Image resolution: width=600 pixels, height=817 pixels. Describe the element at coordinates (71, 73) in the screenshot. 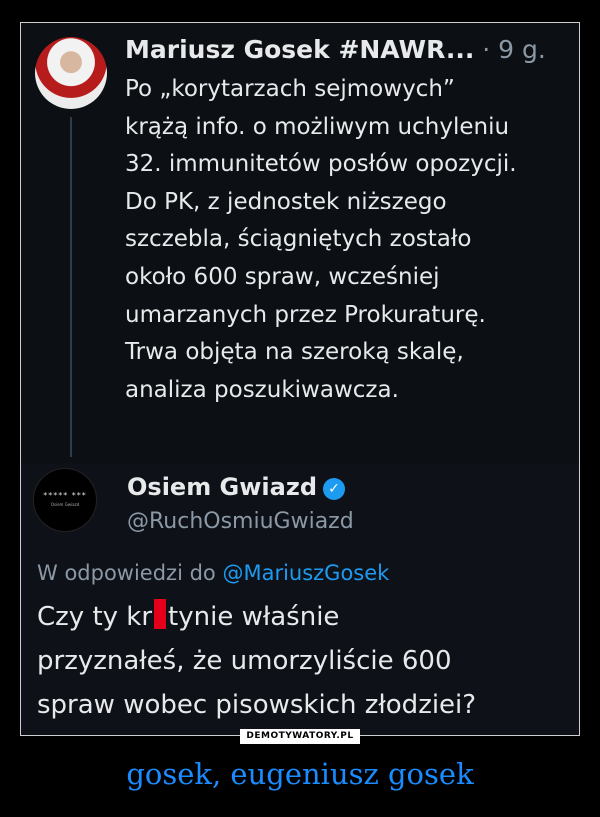

I see `avatar-mariusz-gosek` at that location.